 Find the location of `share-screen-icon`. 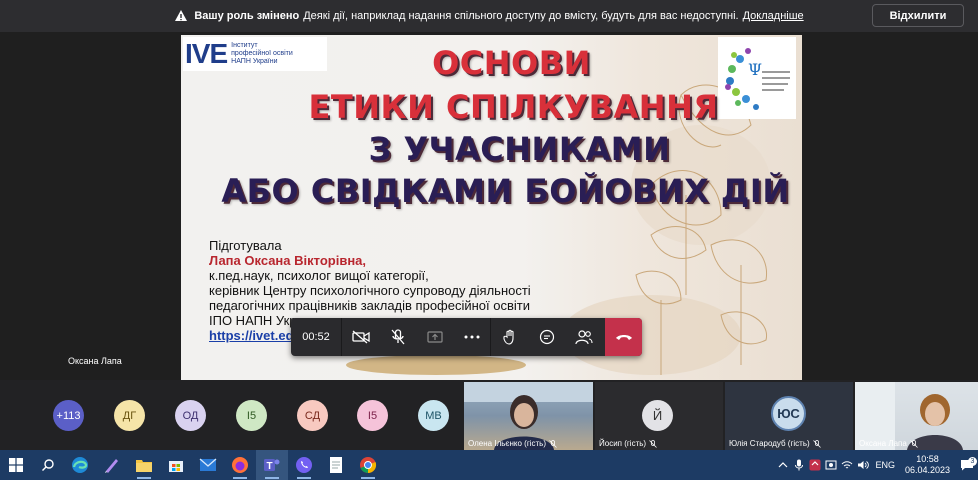

share-screen-icon is located at coordinates (434, 337).